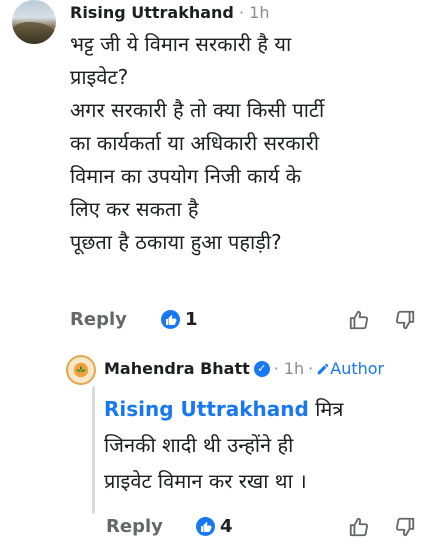  What do you see at coordinates (181, 44) in the screenshot?
I see `comment-line: भट्ट जी ये विमान सरकारी है या` at bounding box center [181, 44].